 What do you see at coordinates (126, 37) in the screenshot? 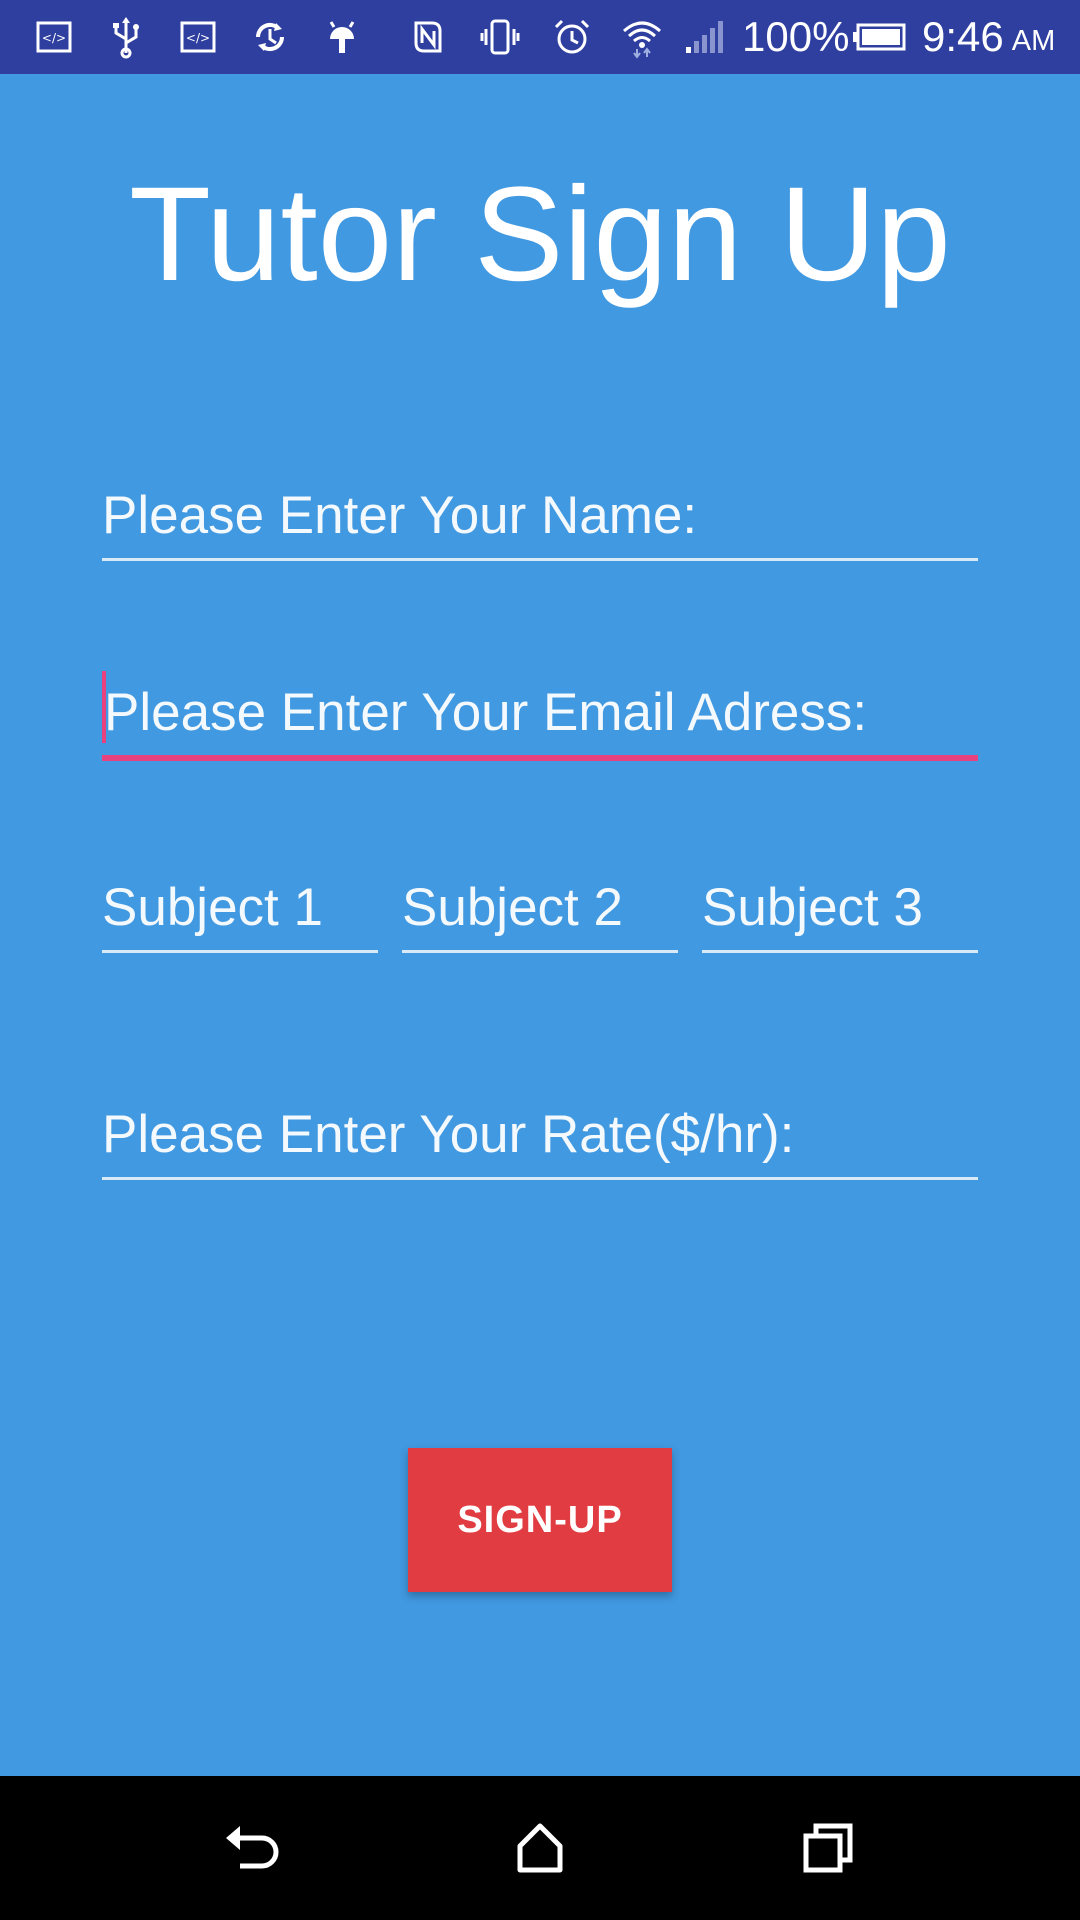
I see `usb-icon` at bounding box center [126, 37].